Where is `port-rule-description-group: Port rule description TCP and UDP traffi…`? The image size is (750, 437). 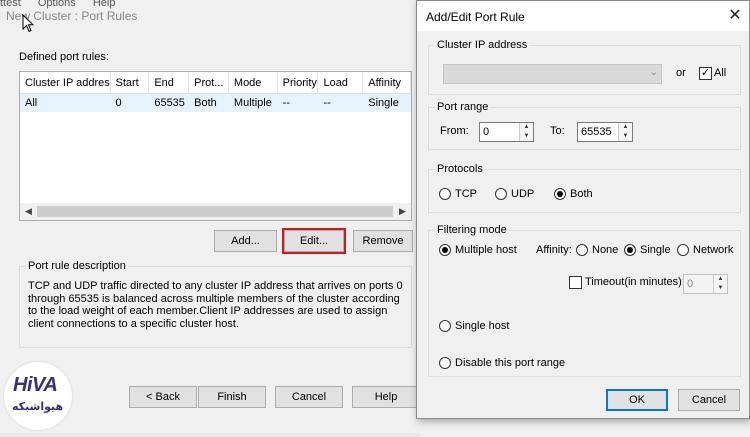
port-rule-description-group: Port rule description TCP and UDP traffi… is located at coordinates (215, 304).